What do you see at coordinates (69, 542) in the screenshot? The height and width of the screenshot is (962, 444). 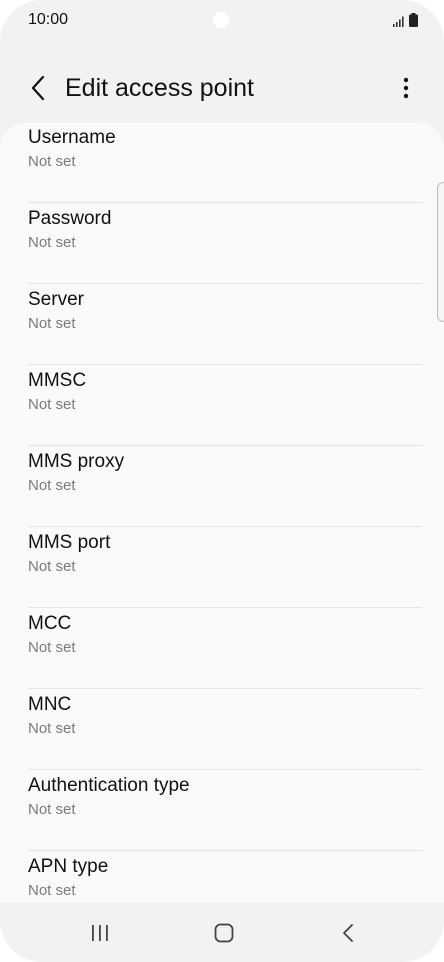 I see `setting-label: MMS port` at bounding box center [69, 542].